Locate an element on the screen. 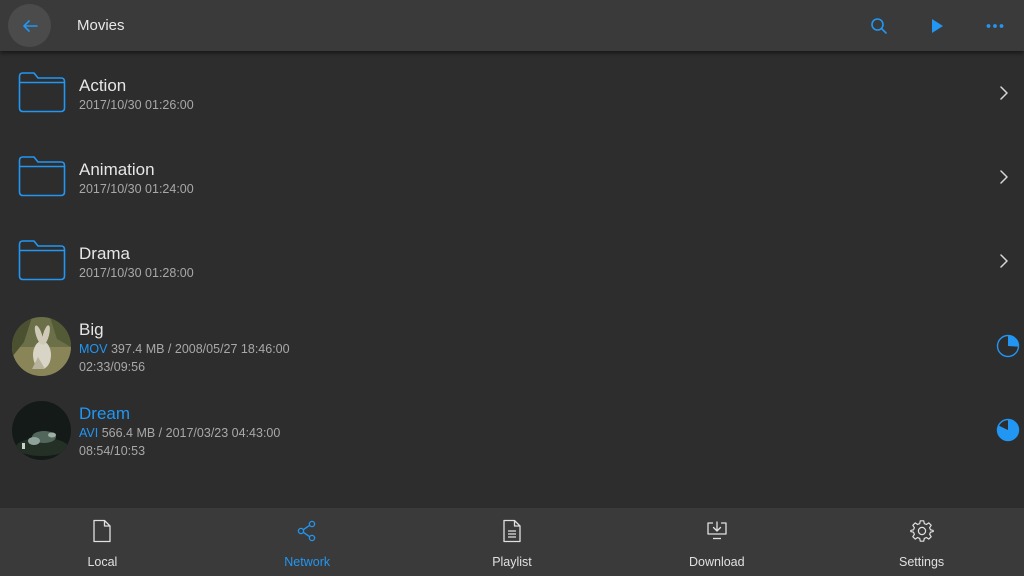  play-all-button is located at coordinates (937, 26).